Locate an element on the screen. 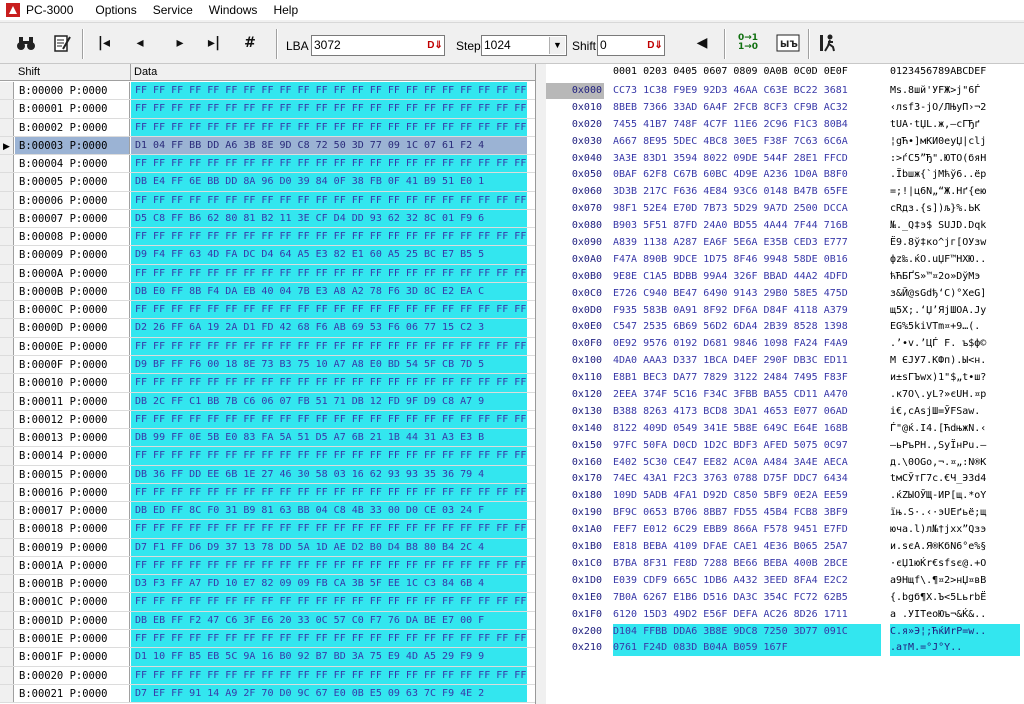 This screenshot has width=1024, height=704. last-icon: ▸| is located at coordinates (214, 43).